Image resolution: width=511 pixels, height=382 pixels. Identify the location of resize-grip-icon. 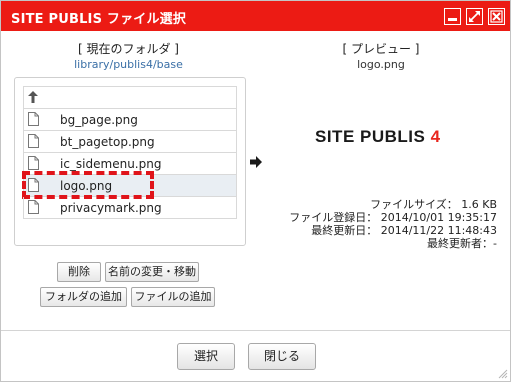
(502, 373).